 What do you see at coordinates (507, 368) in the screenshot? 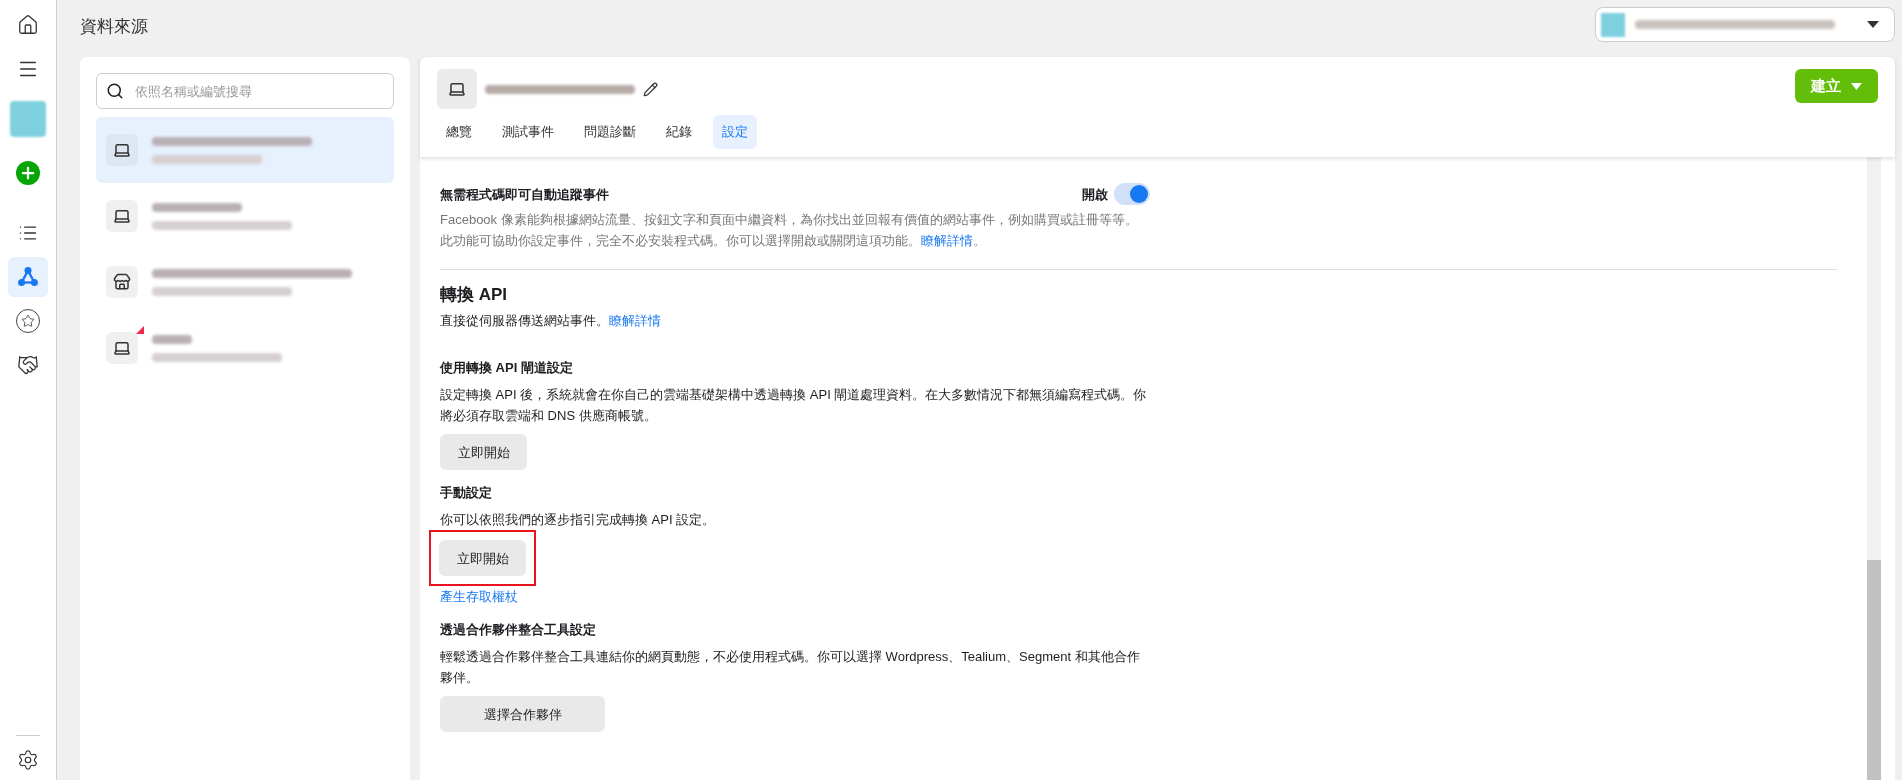
I see `subsection-title: 使用轉換 API 閘道設定` at bounding box center [507, 368].